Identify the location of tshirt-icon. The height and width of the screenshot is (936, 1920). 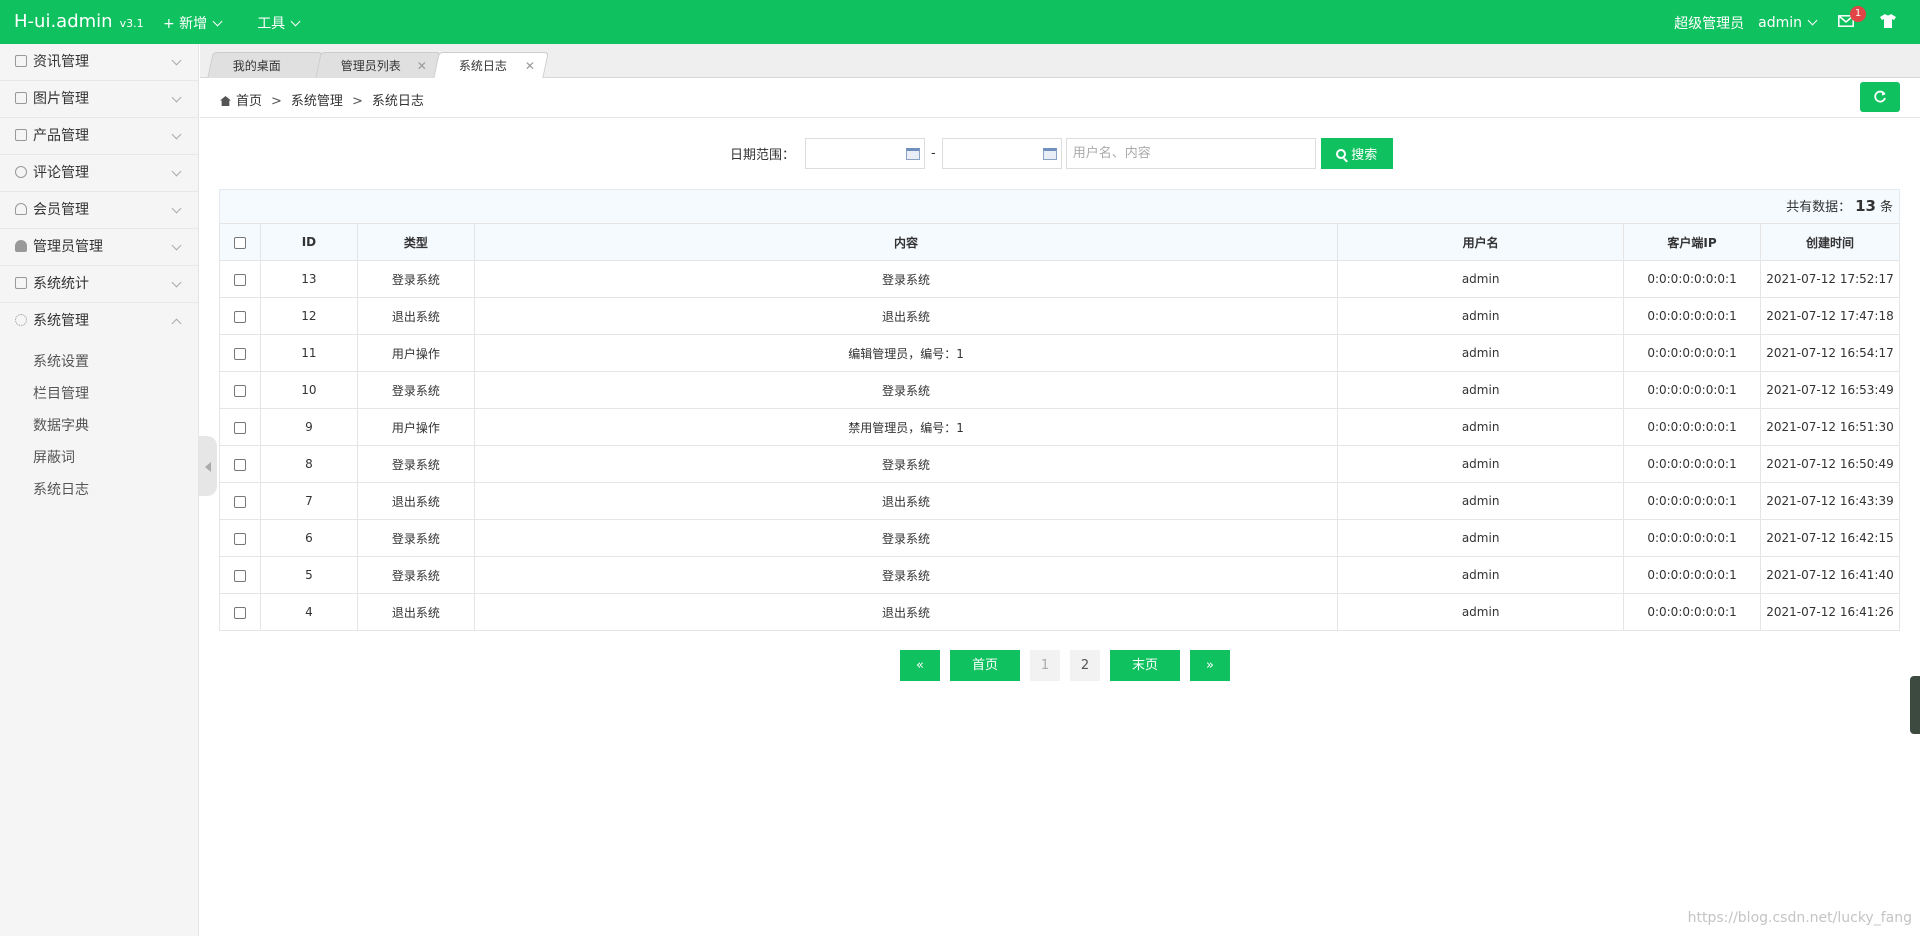
(1888, 21).